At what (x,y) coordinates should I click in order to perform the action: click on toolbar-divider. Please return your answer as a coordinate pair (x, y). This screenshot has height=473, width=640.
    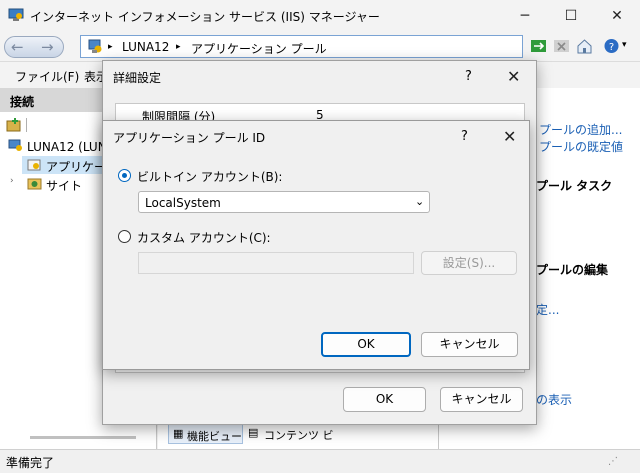
    Looking at the image, I should click on (26, 125).